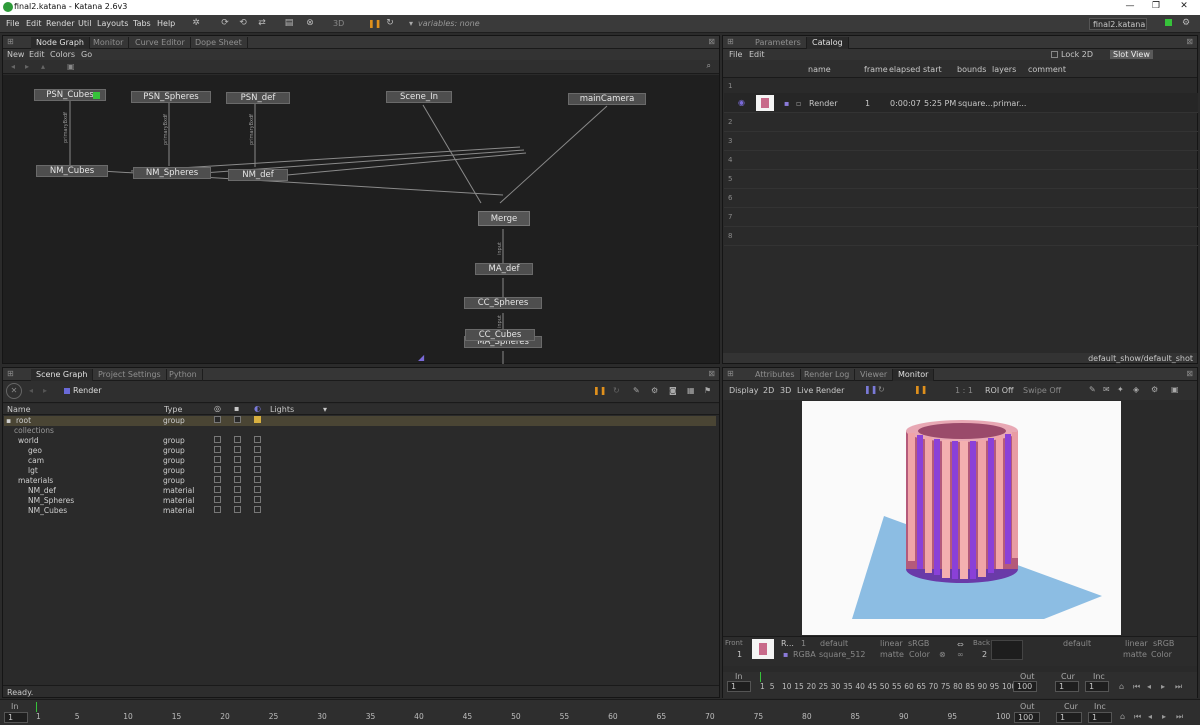 This screenshot has width=1200, height=725. I want to click on sg-panel-options-icon: ⊞, so click(10, 373).